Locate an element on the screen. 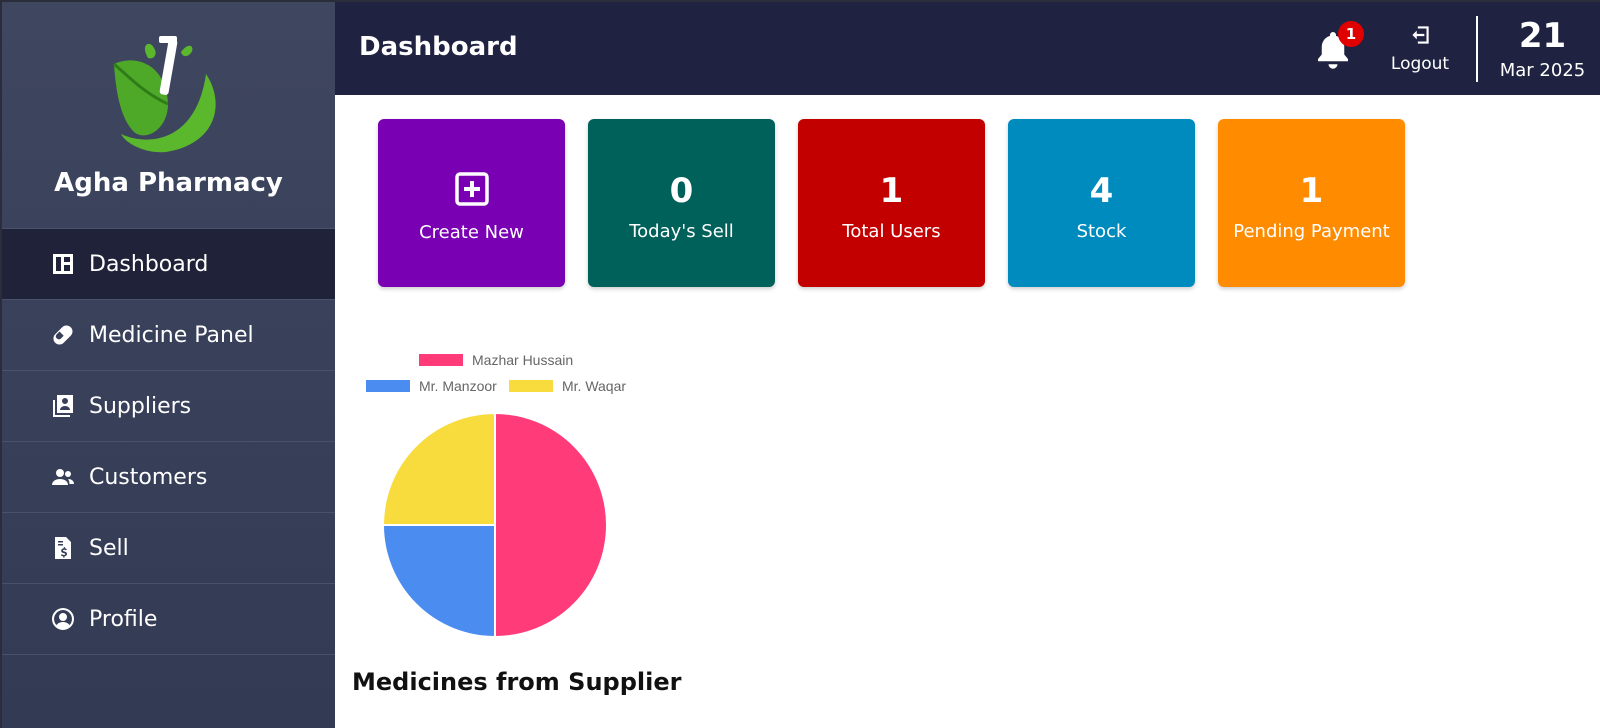 The height and width of the screenshot is (728, 1600). legend-item: Mr. Waqar is located at coordinates (567, 386).